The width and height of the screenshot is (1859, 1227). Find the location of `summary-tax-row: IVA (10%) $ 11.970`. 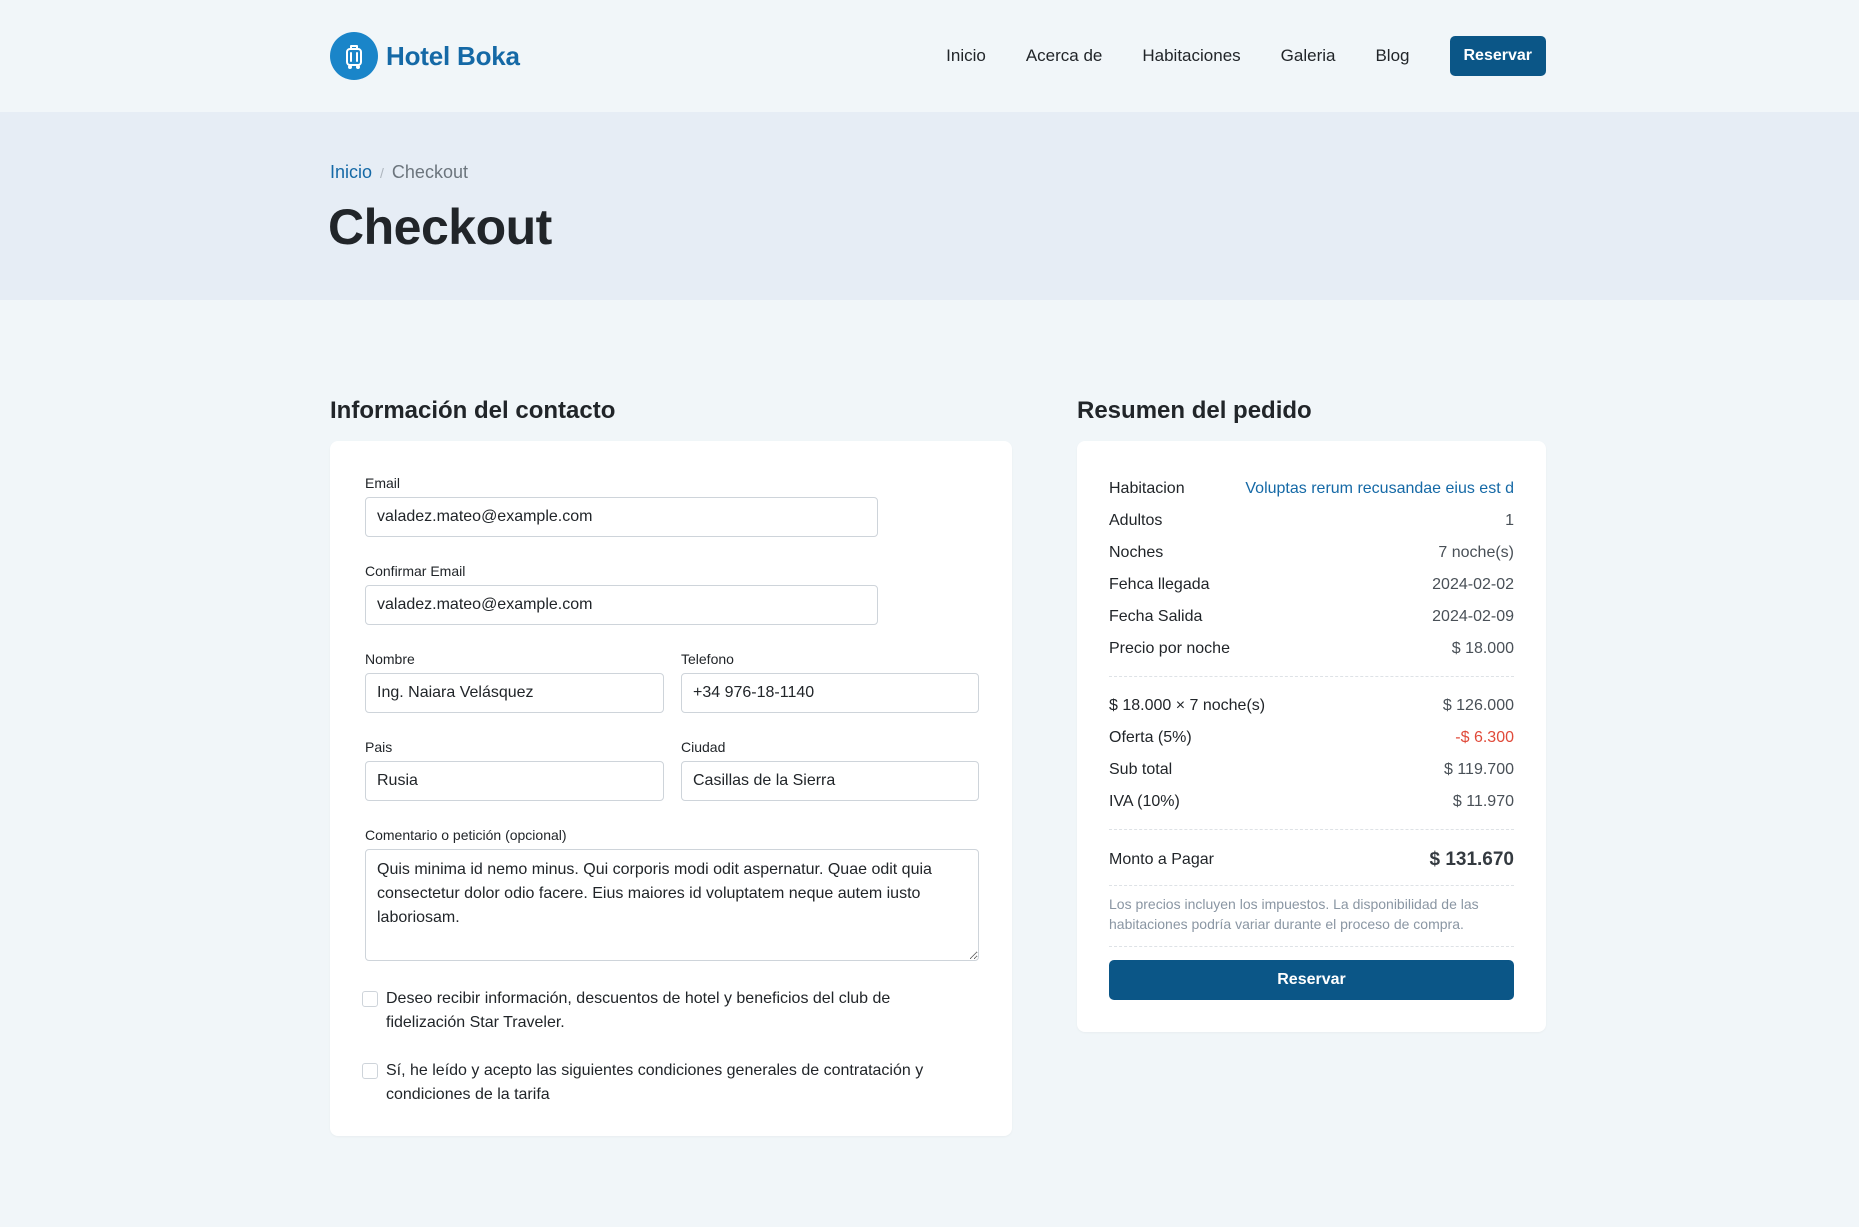

summary-tax-row: IVA (10%) $ 11.970 is located at coordinates (1311, 802).